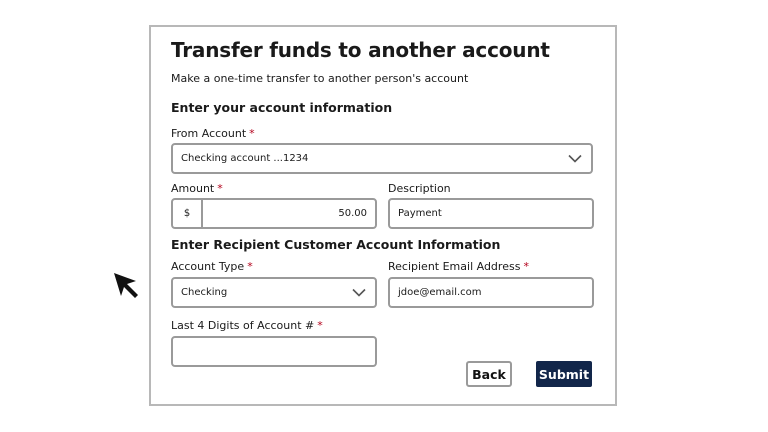 This screenshot has width=768, height=432. I want to click on account-type-value: Checking, so click(204, 292).